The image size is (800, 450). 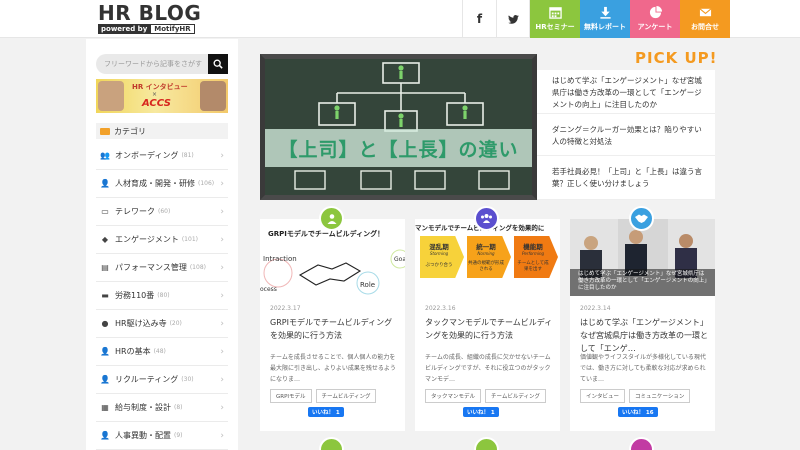 I want to click on stage-name: 機能期, so click(x=533, y=247).